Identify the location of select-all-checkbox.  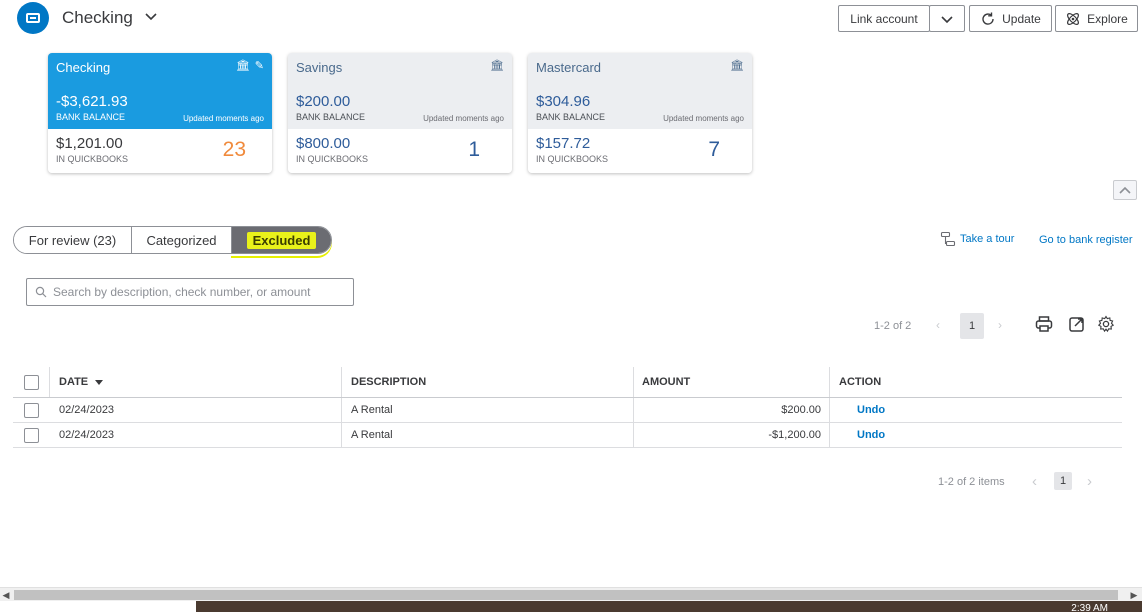
(31, 382).